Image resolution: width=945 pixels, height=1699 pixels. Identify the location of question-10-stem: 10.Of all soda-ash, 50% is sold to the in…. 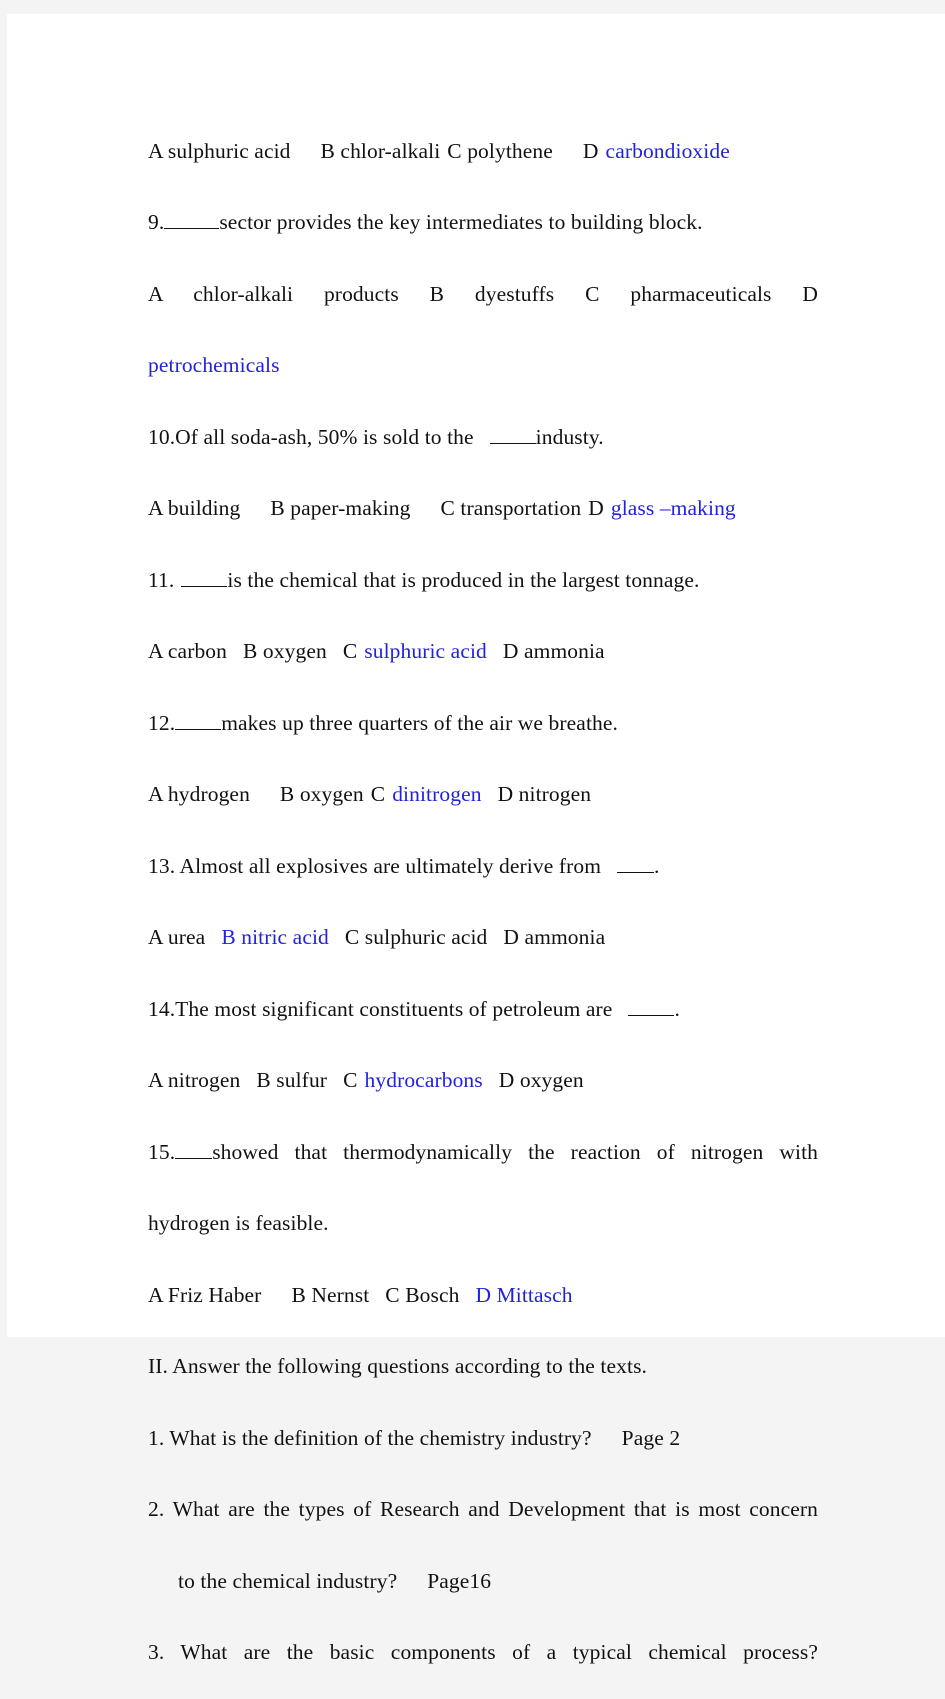
(483, 437).